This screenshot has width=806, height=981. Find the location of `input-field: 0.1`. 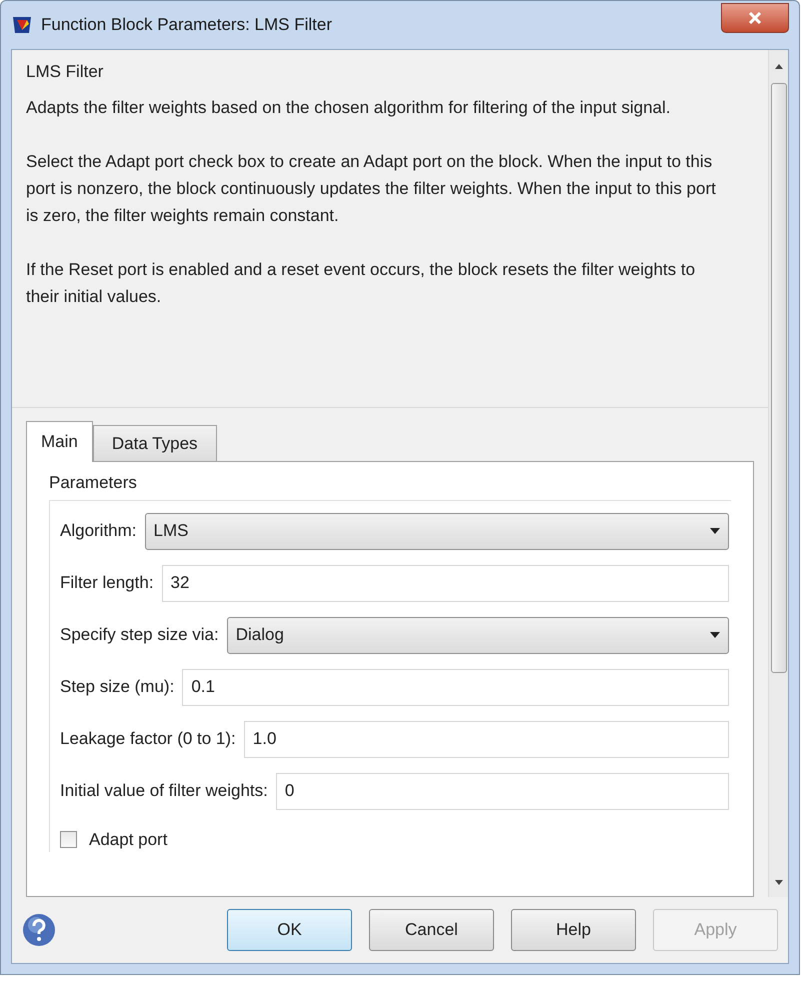

input-field: 0.1 is located at coordinates (455, 687).